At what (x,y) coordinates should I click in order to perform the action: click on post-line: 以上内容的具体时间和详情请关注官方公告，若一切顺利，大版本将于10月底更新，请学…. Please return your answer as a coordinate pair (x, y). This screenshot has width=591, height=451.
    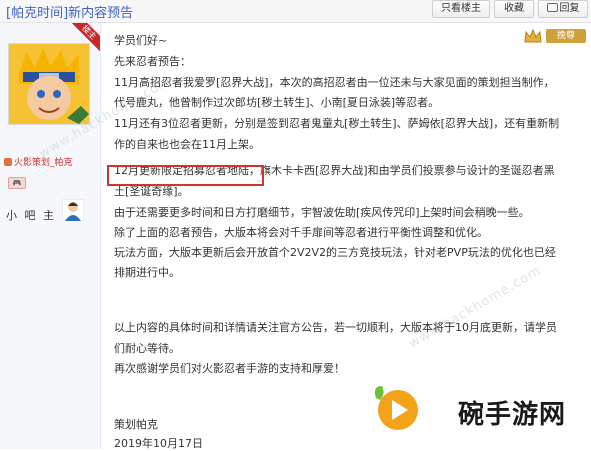
    Looking at the image, I should click on (335, 327).